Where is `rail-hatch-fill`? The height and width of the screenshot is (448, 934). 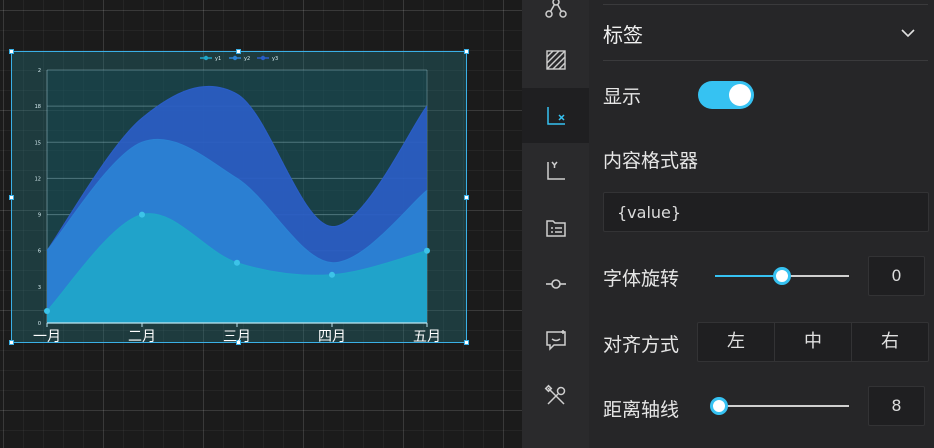
rail-hatch-fill is located at coordinates (555, 59).